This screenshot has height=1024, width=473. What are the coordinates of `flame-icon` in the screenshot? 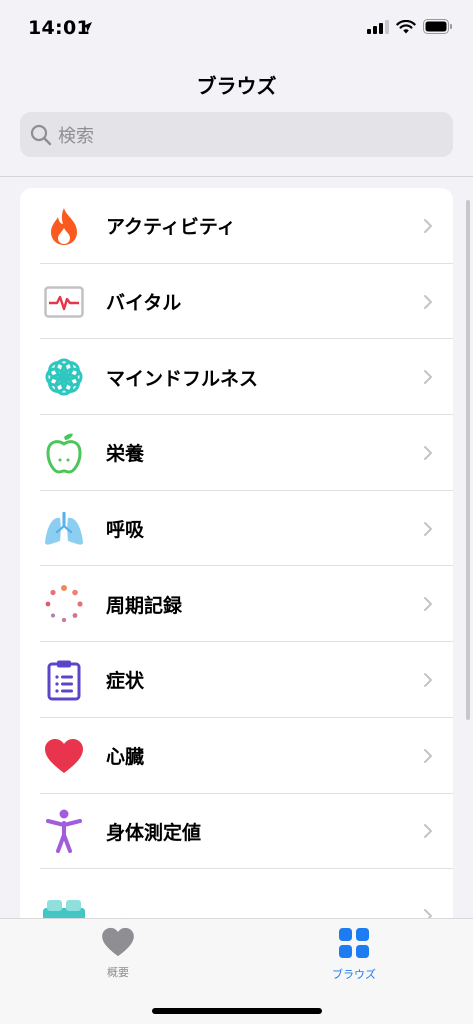 It's located at (64, 226).